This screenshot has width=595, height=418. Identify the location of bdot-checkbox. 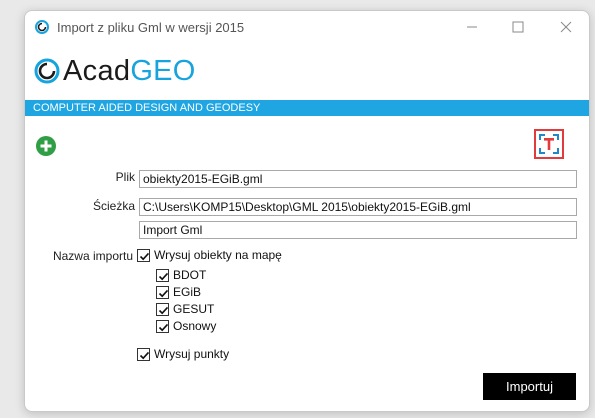
(162, 275).